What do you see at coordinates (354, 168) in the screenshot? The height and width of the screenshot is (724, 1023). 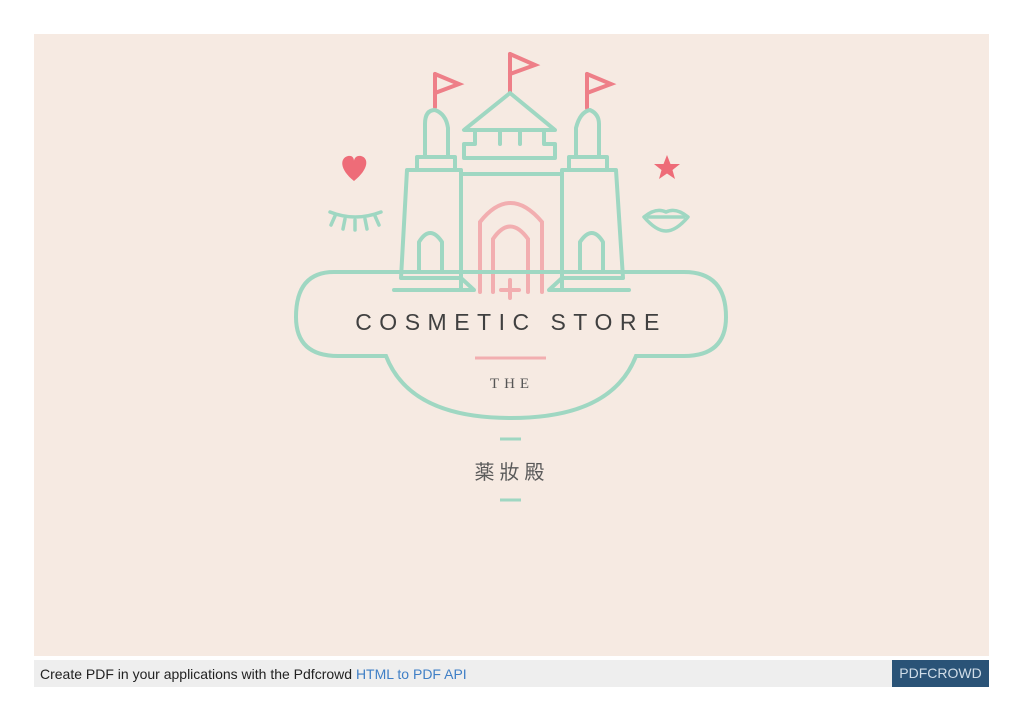 I see `heart-icon` at bounding box center [354, 168].